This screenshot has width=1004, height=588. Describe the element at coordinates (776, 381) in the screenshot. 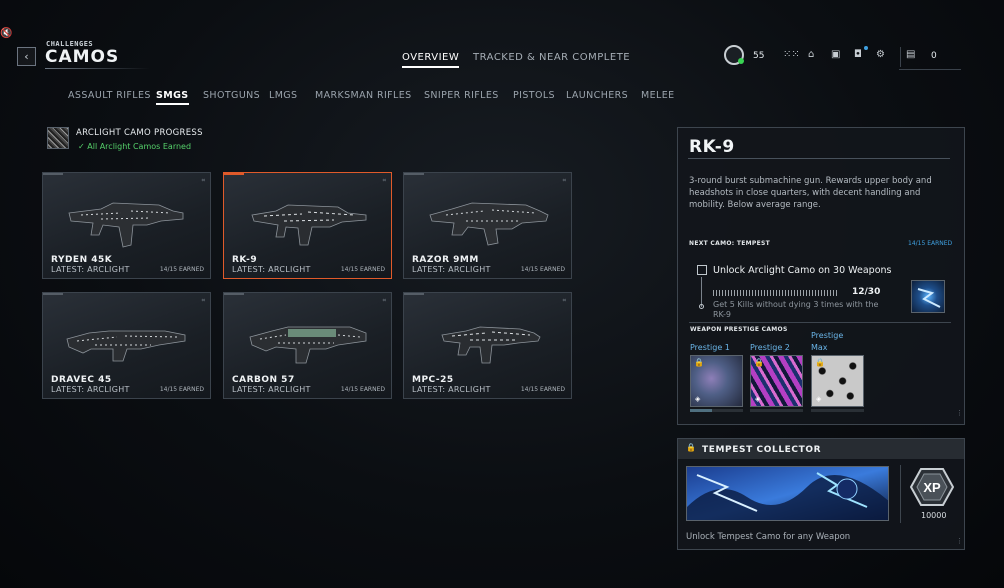

I see `prestige-2-camo: 🔒 ◈` at that location.